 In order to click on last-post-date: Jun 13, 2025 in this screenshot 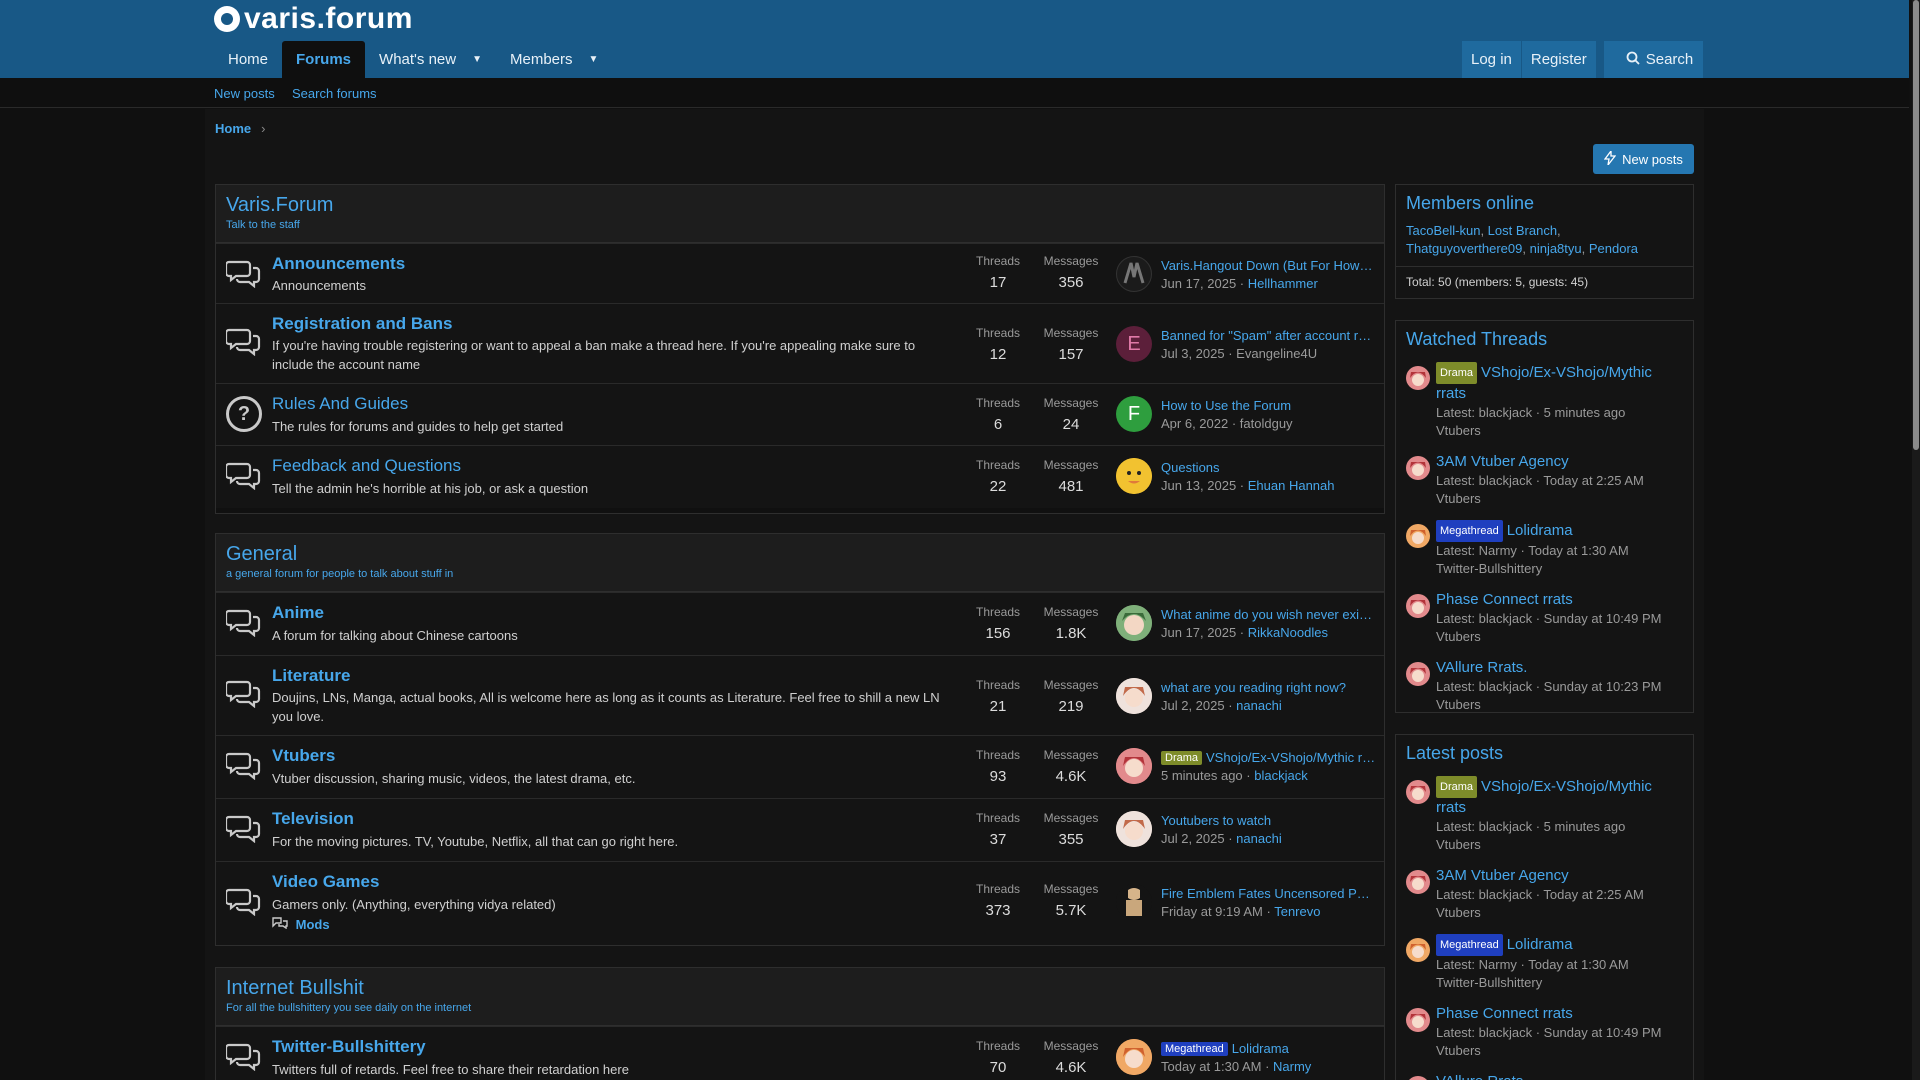, I will do `click(1198, 485)`.